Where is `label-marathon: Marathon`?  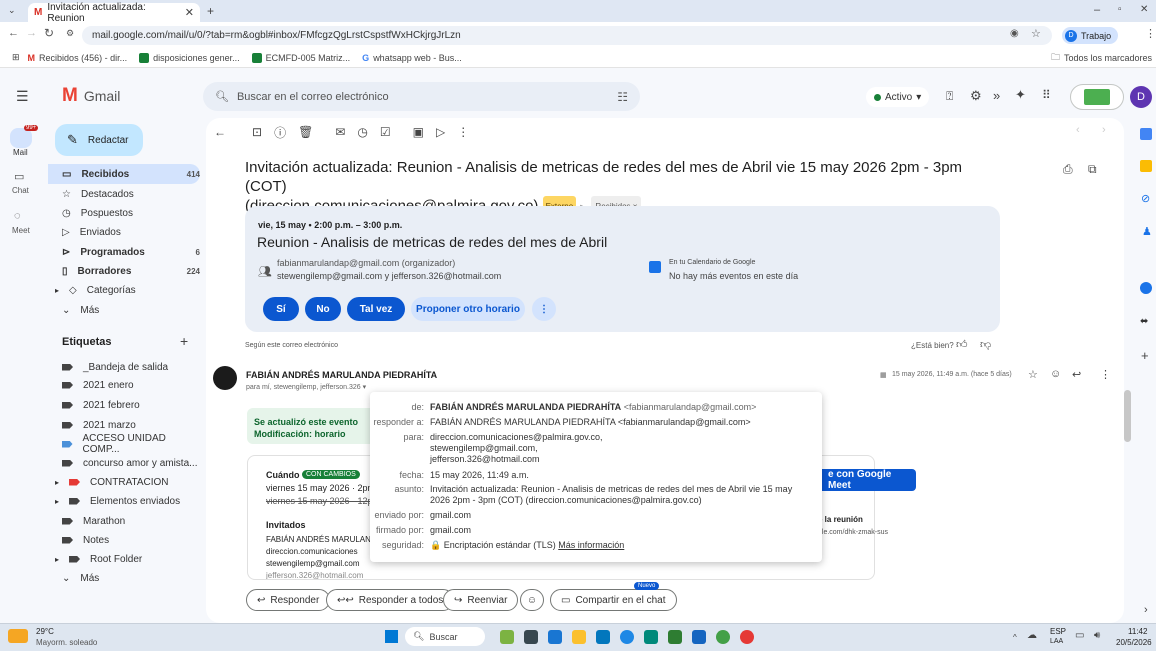 label-marathon: Marathon is located at coordinates (131, 521).